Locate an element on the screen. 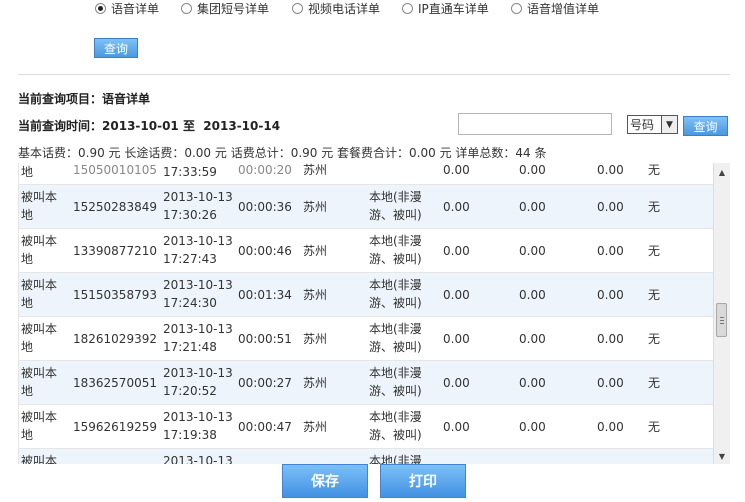 This screenshot has height=502, width=745. radio-voice-detail: 语音详单 is located at coordinates (127, 8).